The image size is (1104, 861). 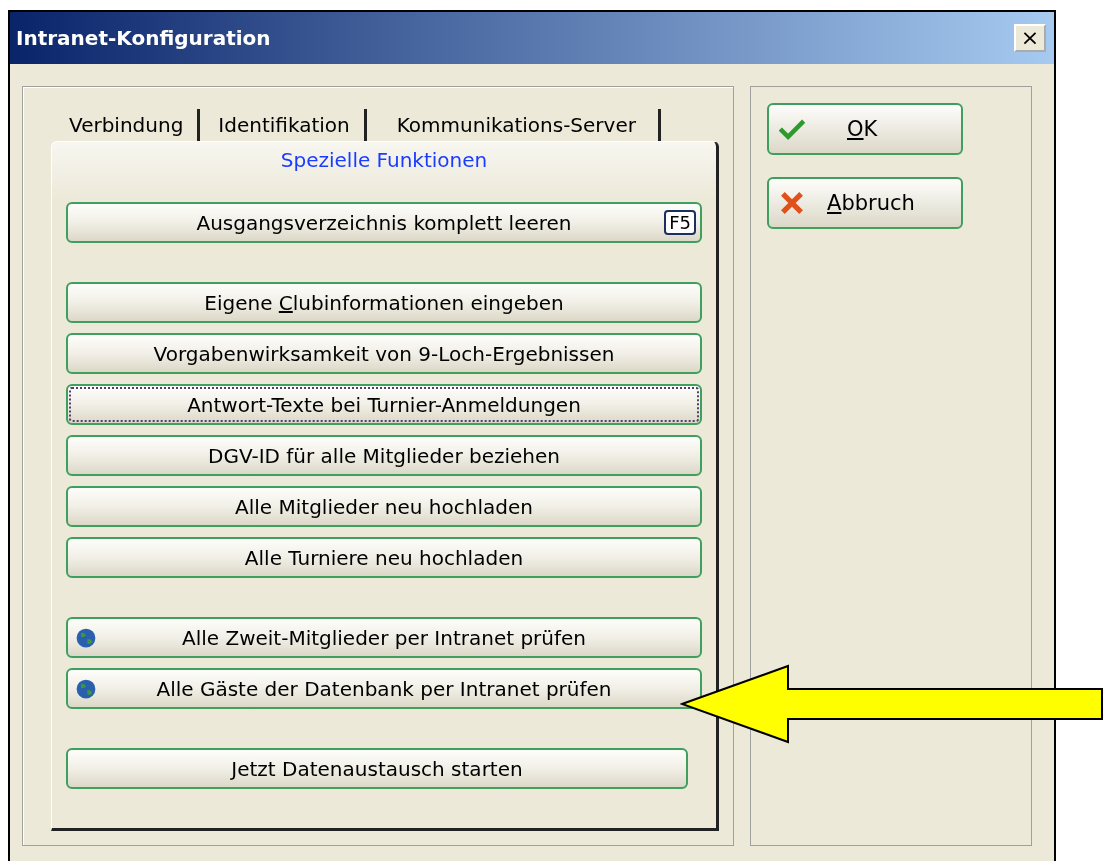 I want to click on function-button: DGV-ID für alle Mitglieder beziehen, so click(x=384, y=455).